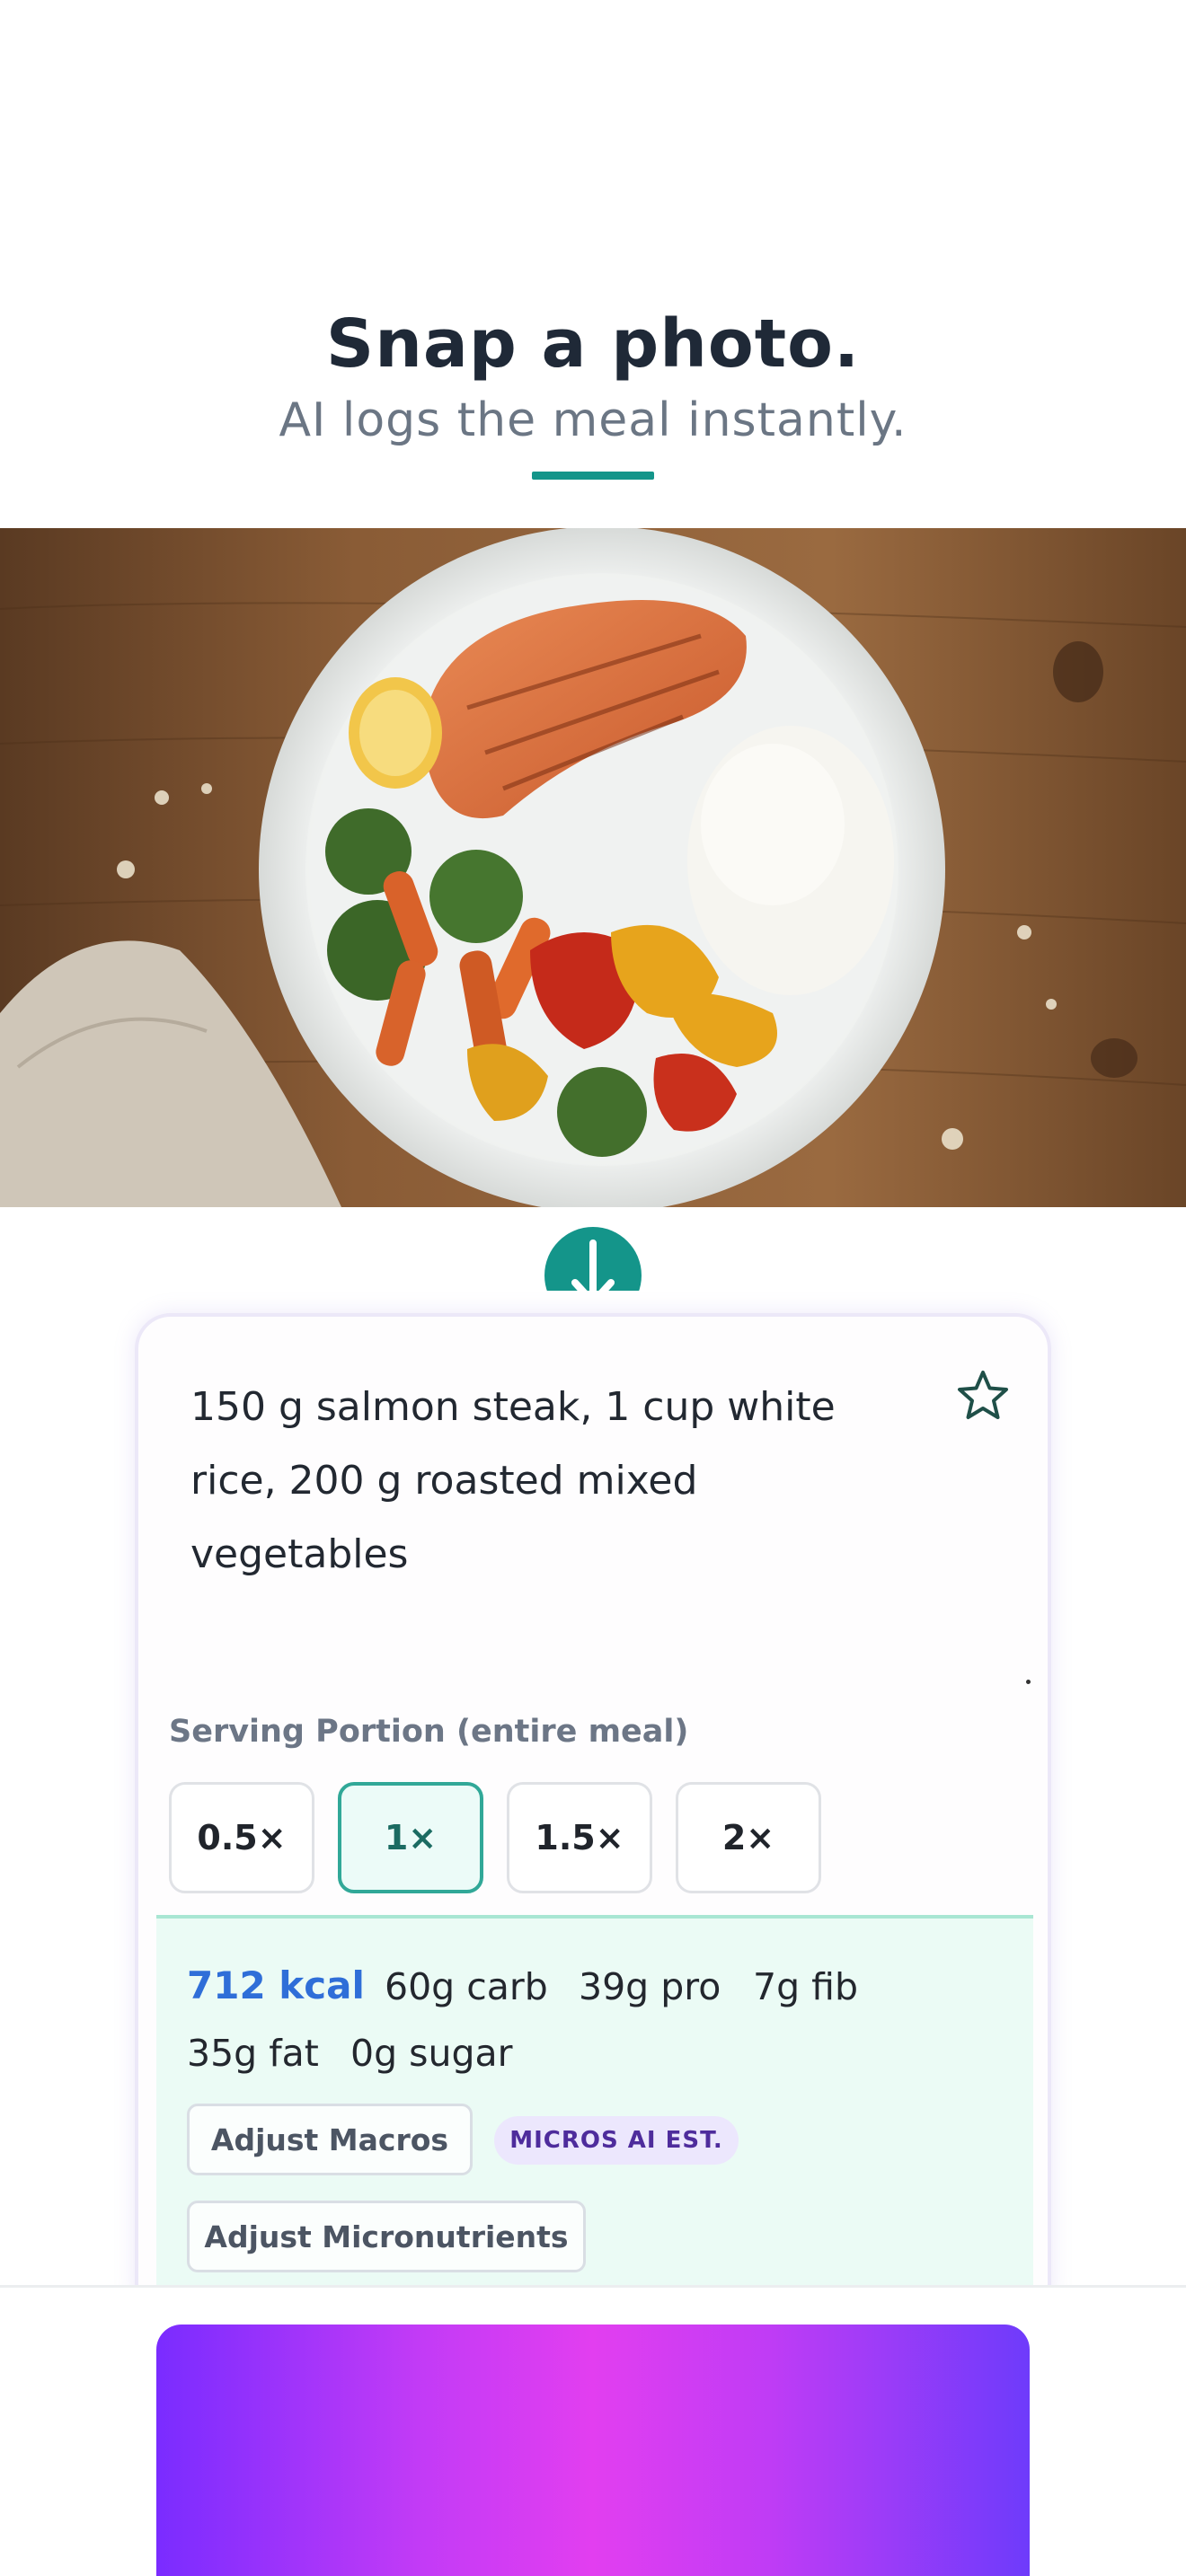  I want to click on adjust-macros-button: Adjust Macros, so click(330, 2139).